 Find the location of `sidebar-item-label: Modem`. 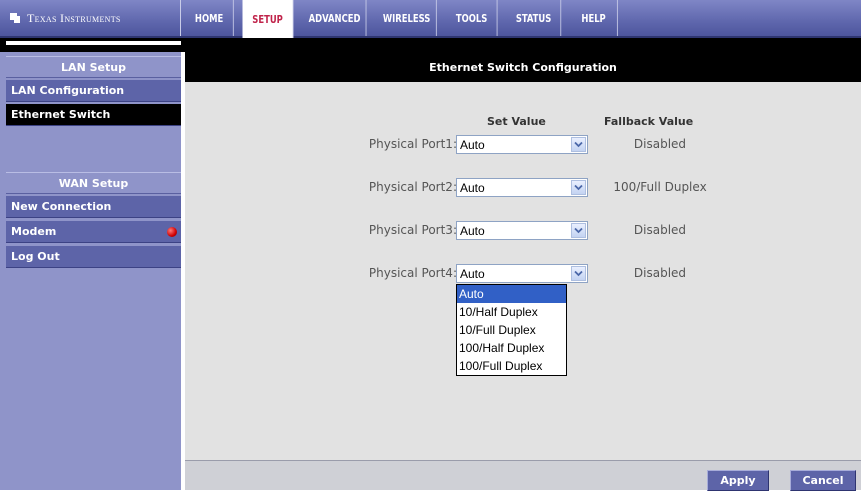

sidebar-item-label: Modem is located at coordinates (34, 231).